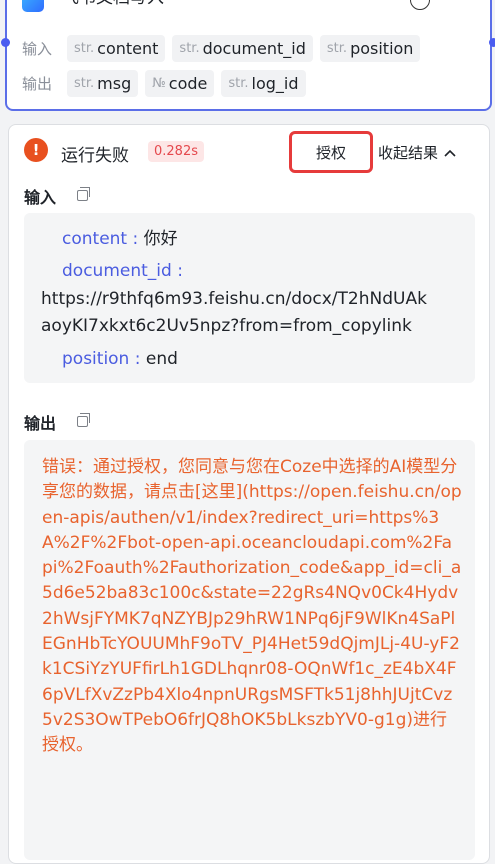  What do you see at coordinates (331, 152) in the screenshot?
I see `authorize-button: 授权` at bounding box center [331, 152].